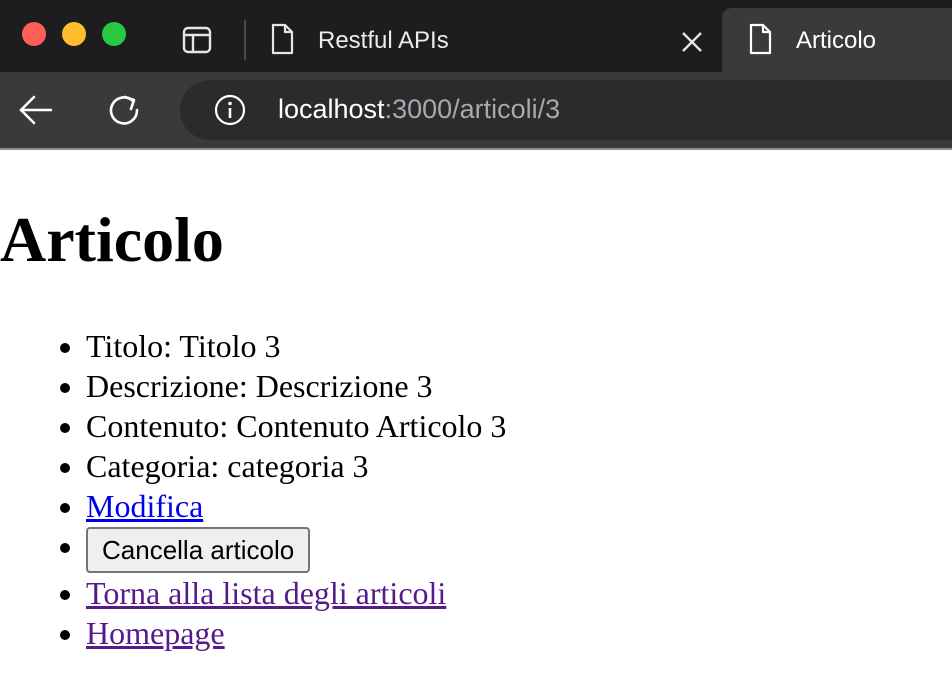  What do you see at coordinates (144, 506) in the screenshot?
I see `edit-link: Modifica` at bounding box center [144, 506].